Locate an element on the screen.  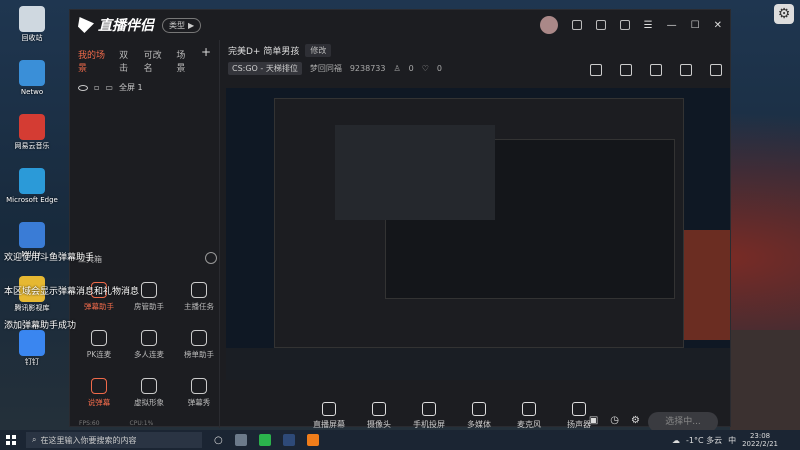
tool-item: PK连麦 is located at coordinates (99, 348).